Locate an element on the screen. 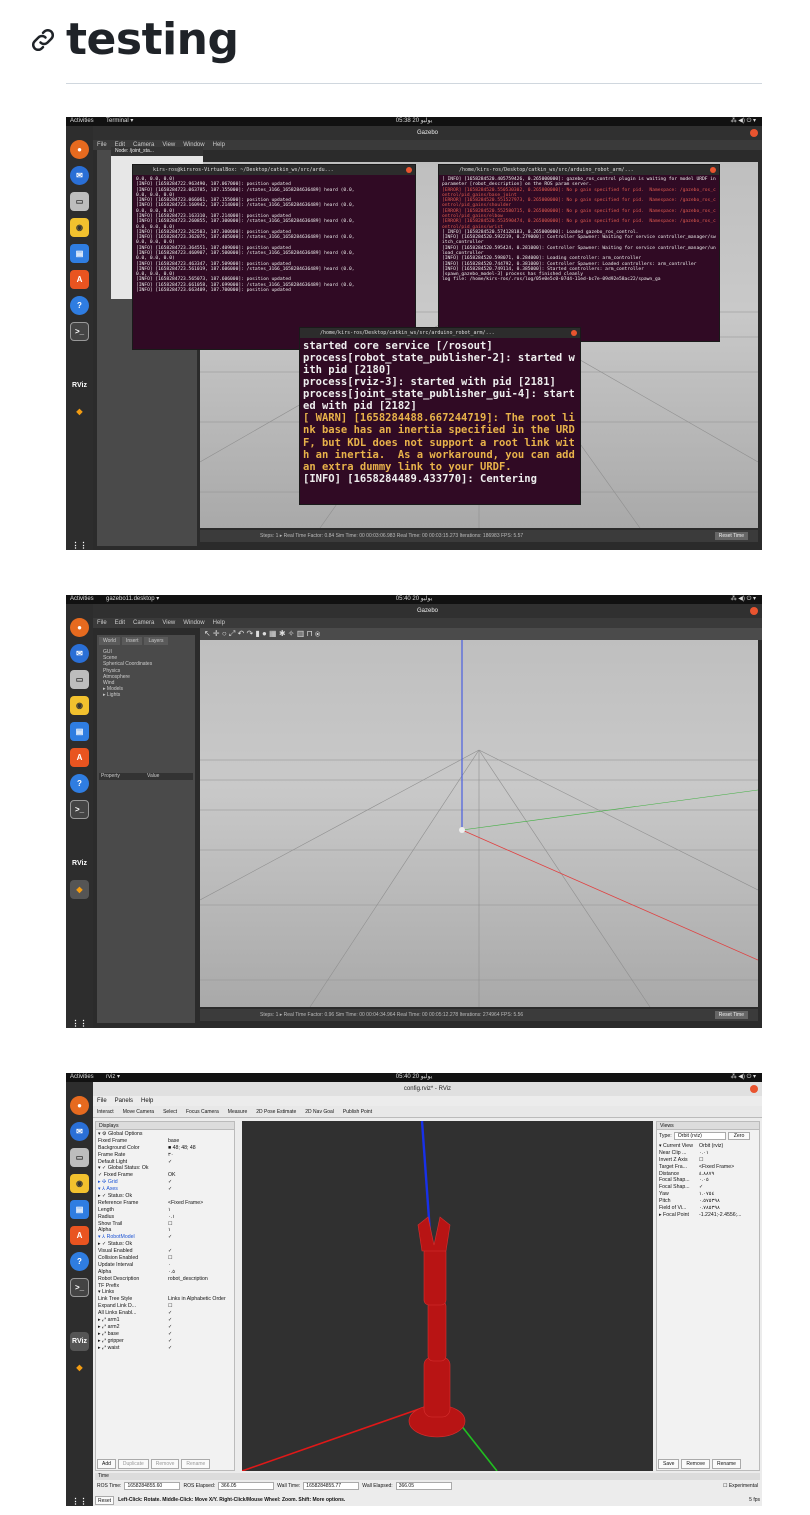  tab-layers: Layers is located at coordinates (156, 641).